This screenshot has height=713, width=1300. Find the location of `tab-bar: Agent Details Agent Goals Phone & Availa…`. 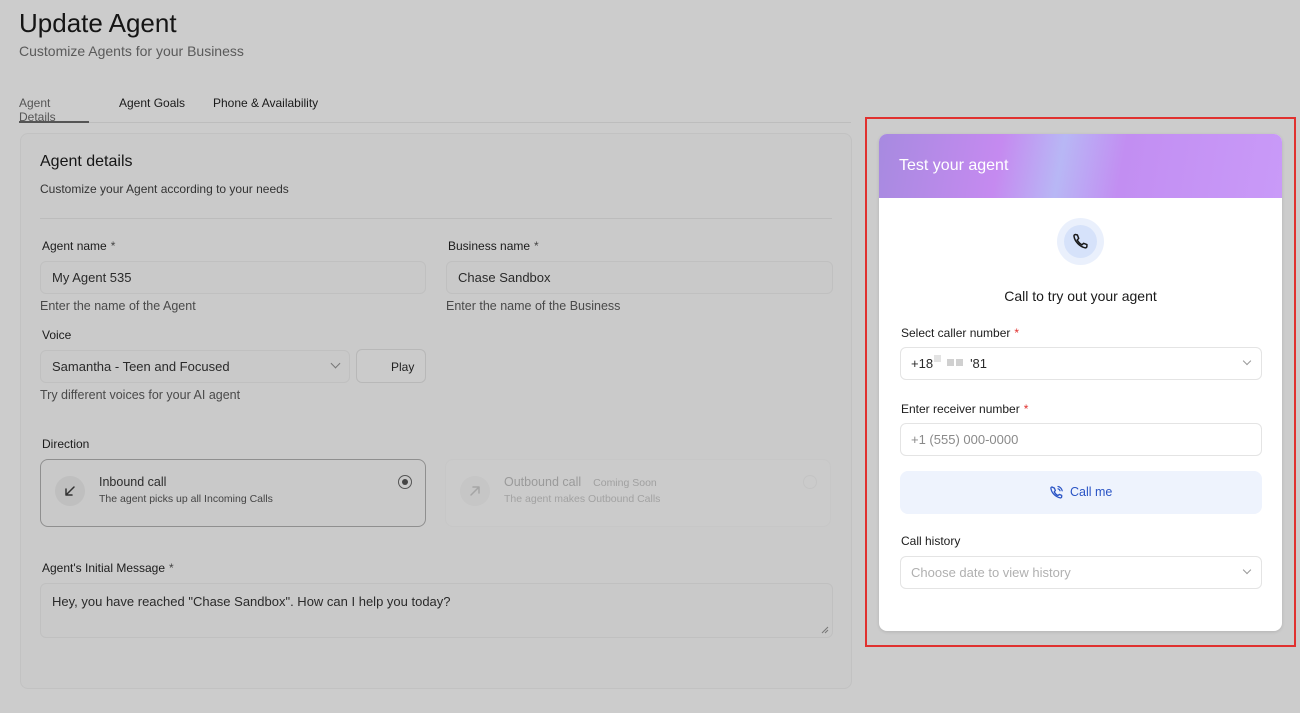

tab-bar: Agent Details Agent Goals Phone & Availa… is located at coordinates (435, 110).